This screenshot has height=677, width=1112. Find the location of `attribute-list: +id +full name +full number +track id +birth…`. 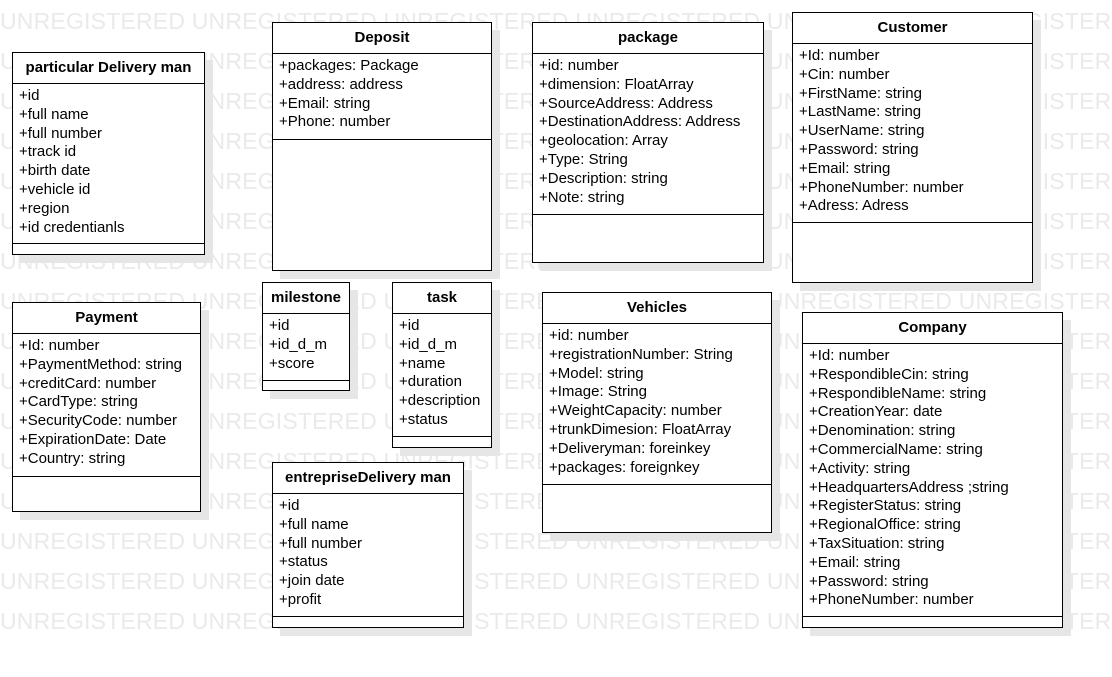

attribute-list: +id +full name +full number +track id +birth… is located at coordinates (108, 164).